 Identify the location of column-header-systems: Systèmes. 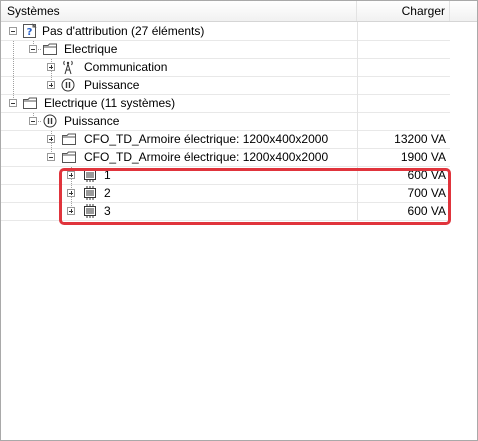
(179, 11).